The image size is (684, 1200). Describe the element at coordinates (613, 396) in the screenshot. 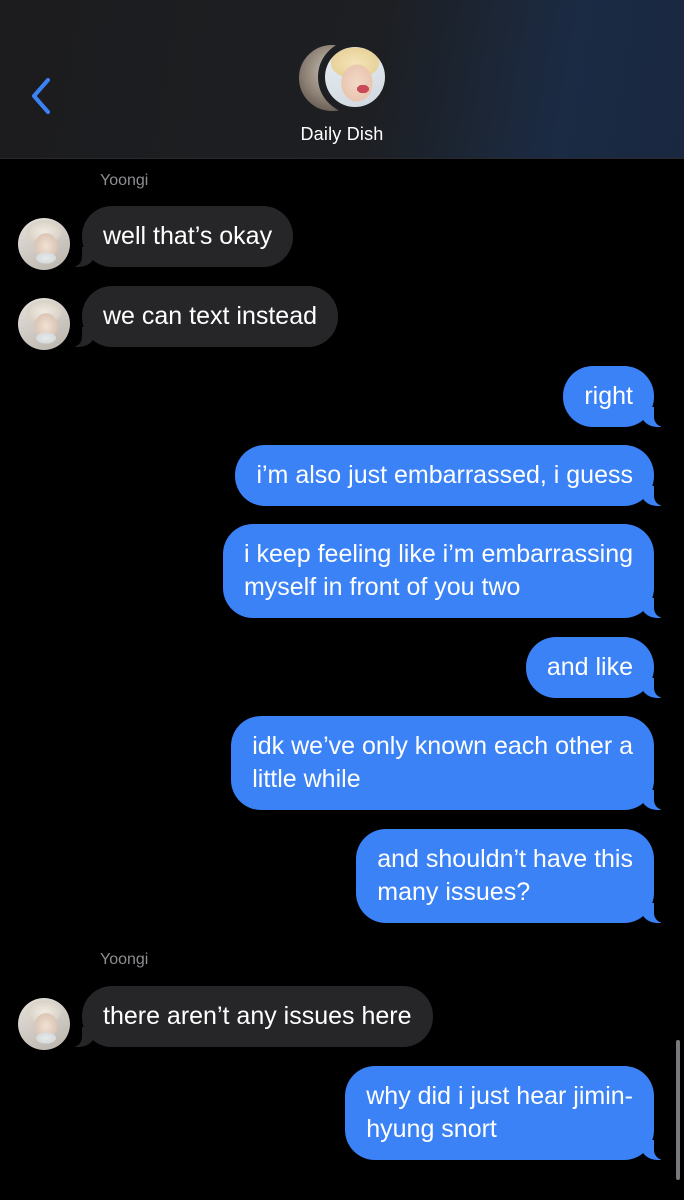

I see `message-bubble: right` at that location.